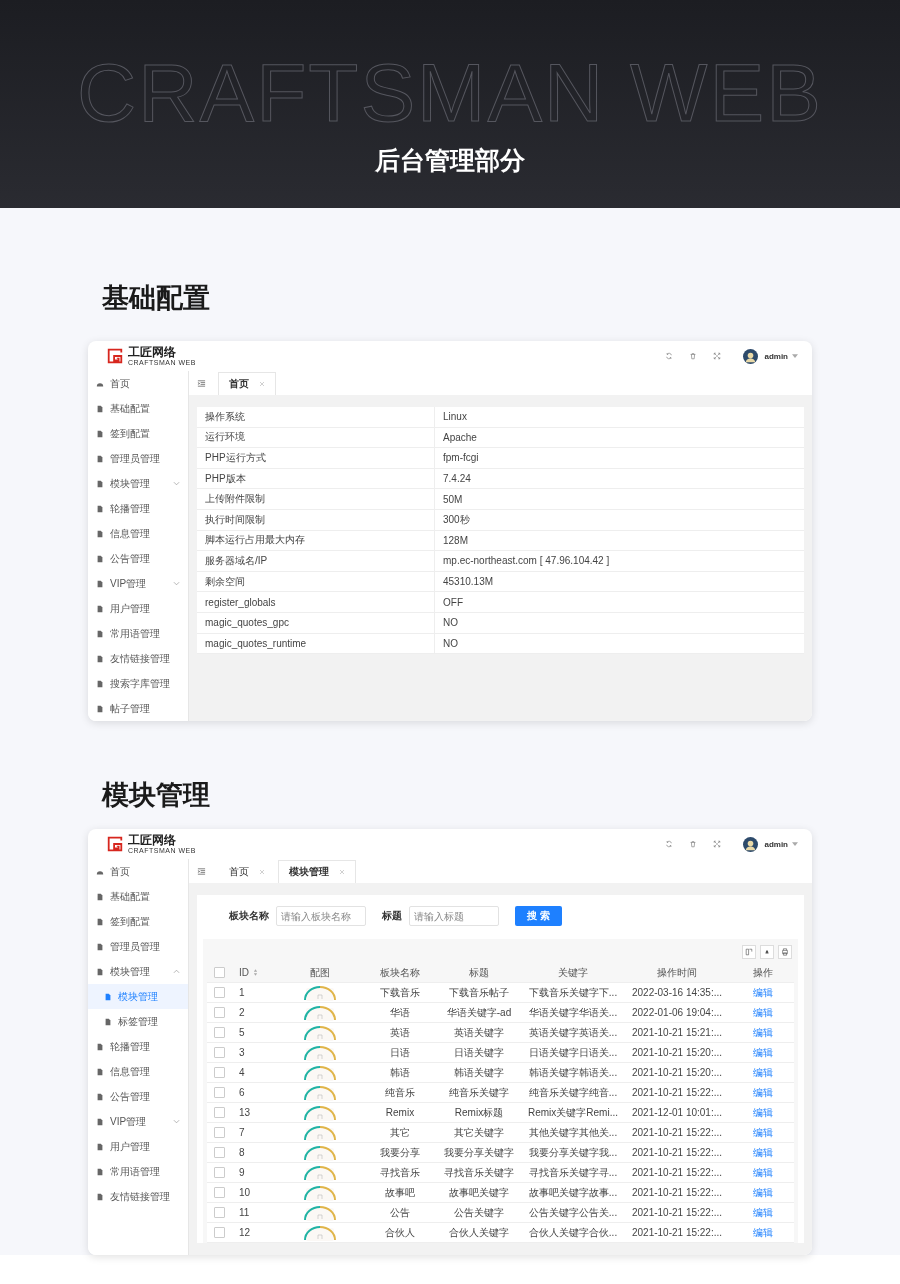 This screenshot has width=900, height=1284. Describe the element at coordinates (400, 992) in the screenshot. I see `table-cell-text: 下载音乐` at that location.